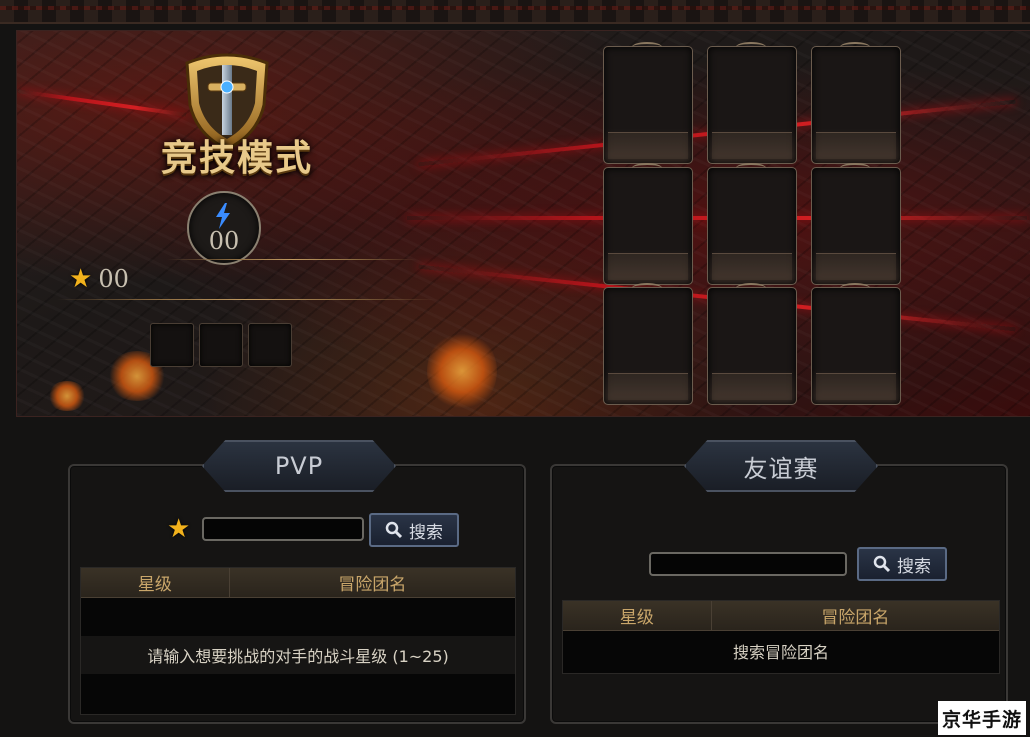  I want to click on pvp-hint-text: 请输入想要挑战的对手的战斗星级 (1~25), so click(298, 655).